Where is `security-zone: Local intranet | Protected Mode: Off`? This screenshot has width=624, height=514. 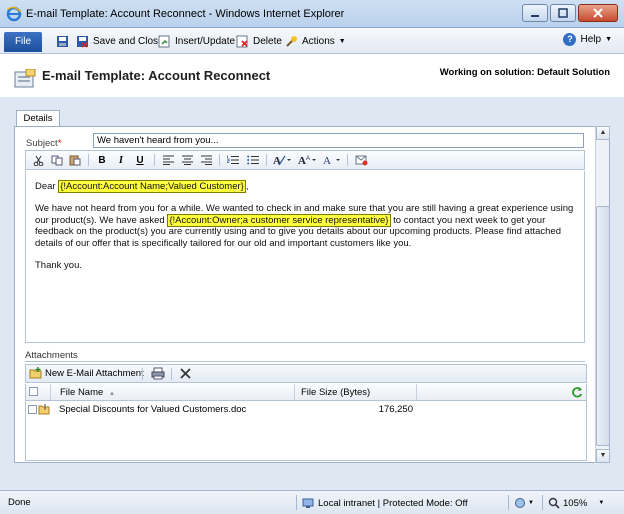
security-zone: Local intranet | Protected Mode: Off is located at coordinates (385, 503).